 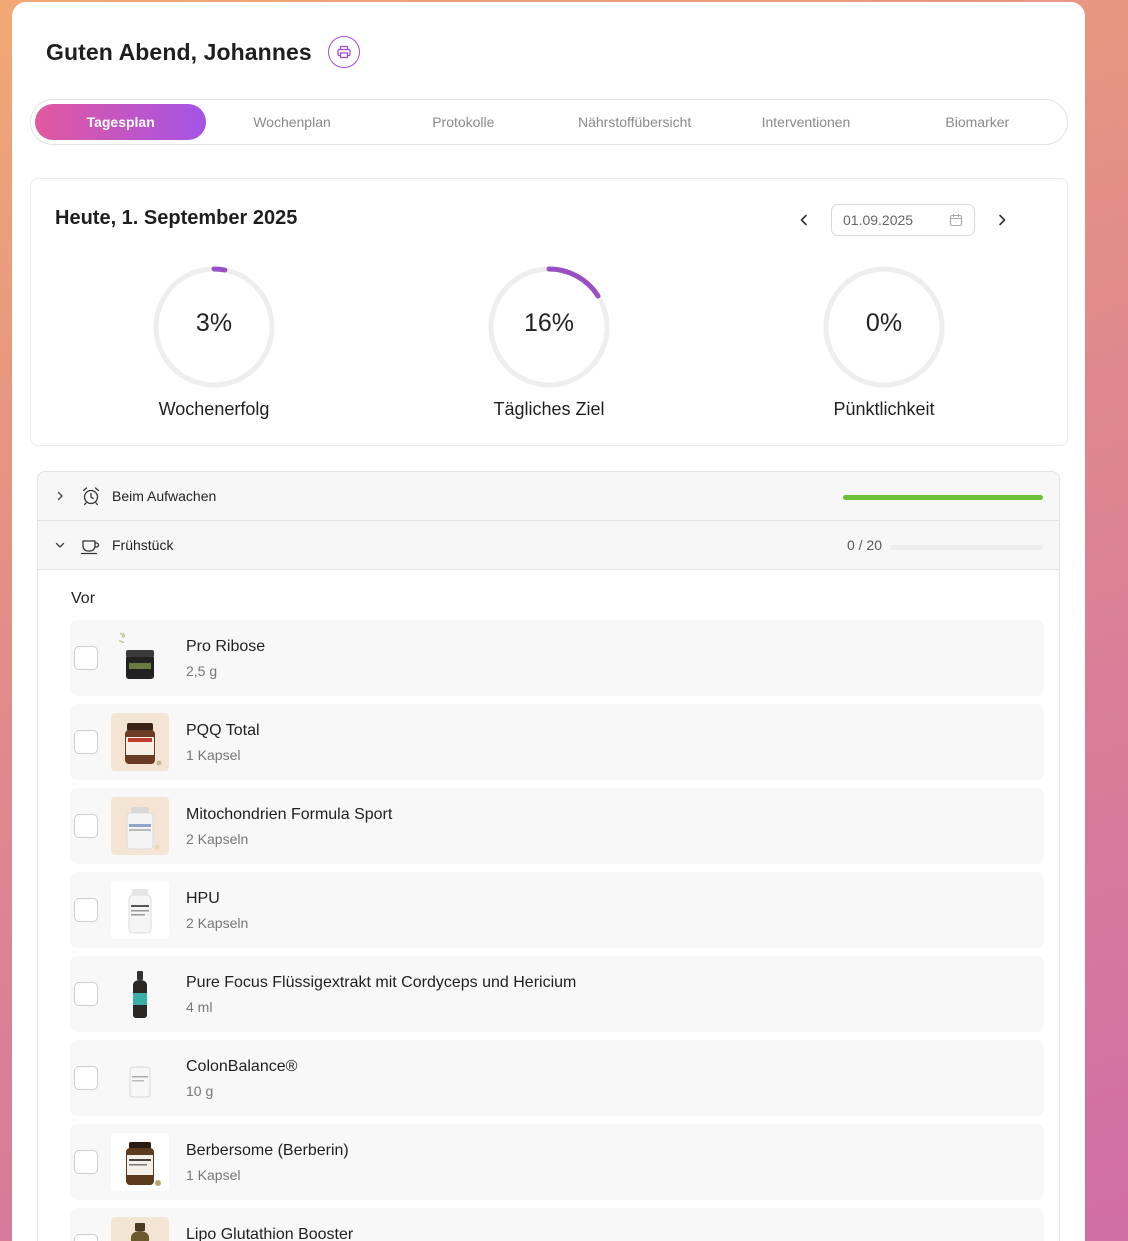 What do you see at coordinates (270, 1233) in the screenshot?
I see `item-name: Lipo Glutathion Booster` at bounding box center [270, 1233].